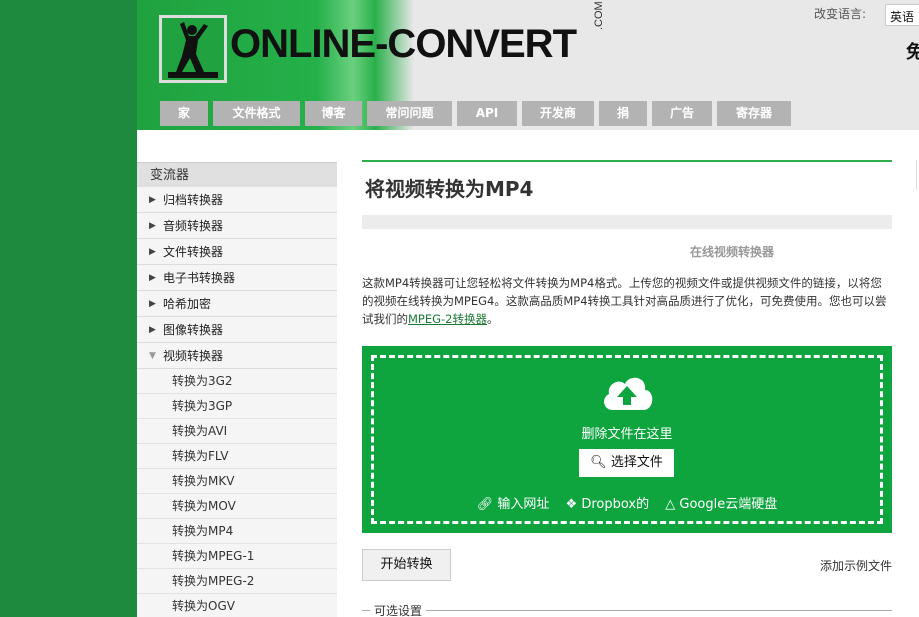 The width and height of the screenshot is (919, 617). I want to click on logo-image, so click(193, 49).